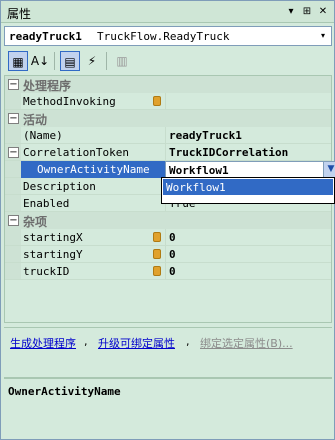  I want to click on object-selector: readyTruck1 TruckFlow.ReadyTruck ▾, so click(168, 36).